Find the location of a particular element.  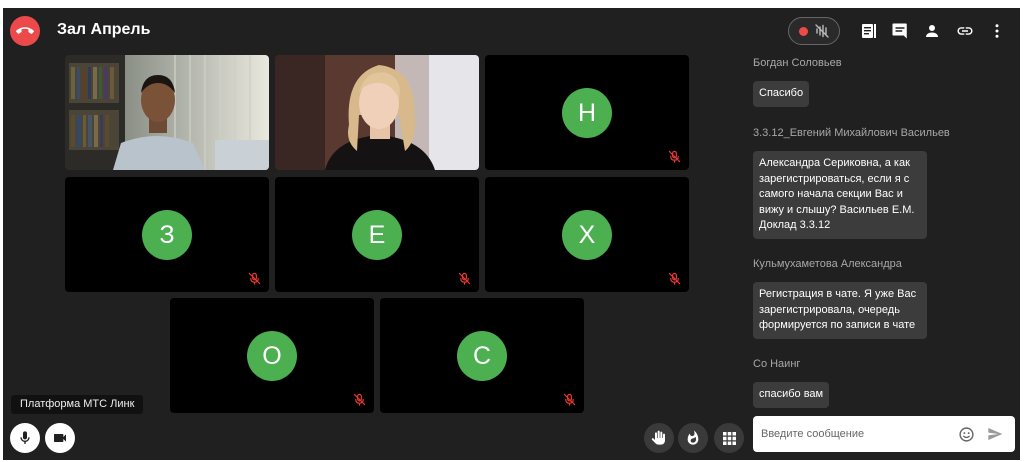

camera-icon is located at coordinates (60, 438).